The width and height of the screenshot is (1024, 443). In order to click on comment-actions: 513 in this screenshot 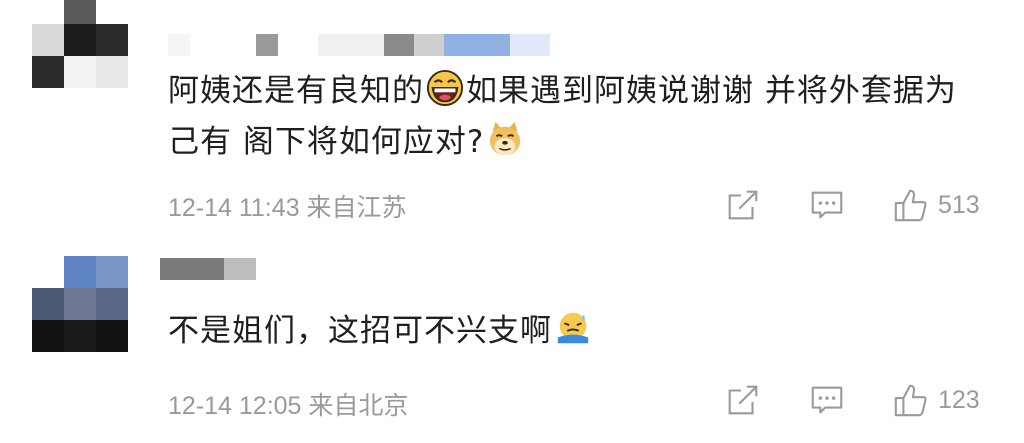, I will do `click(859, 205)`.